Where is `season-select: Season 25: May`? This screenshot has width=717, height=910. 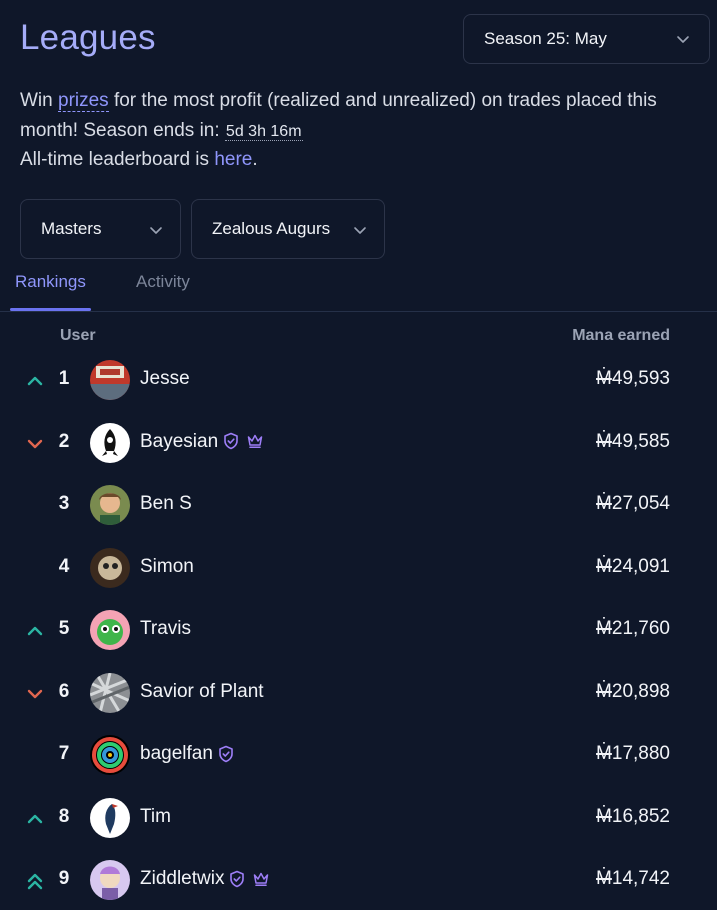
season-select: Season 25: May is located at coordinates (586, 39).